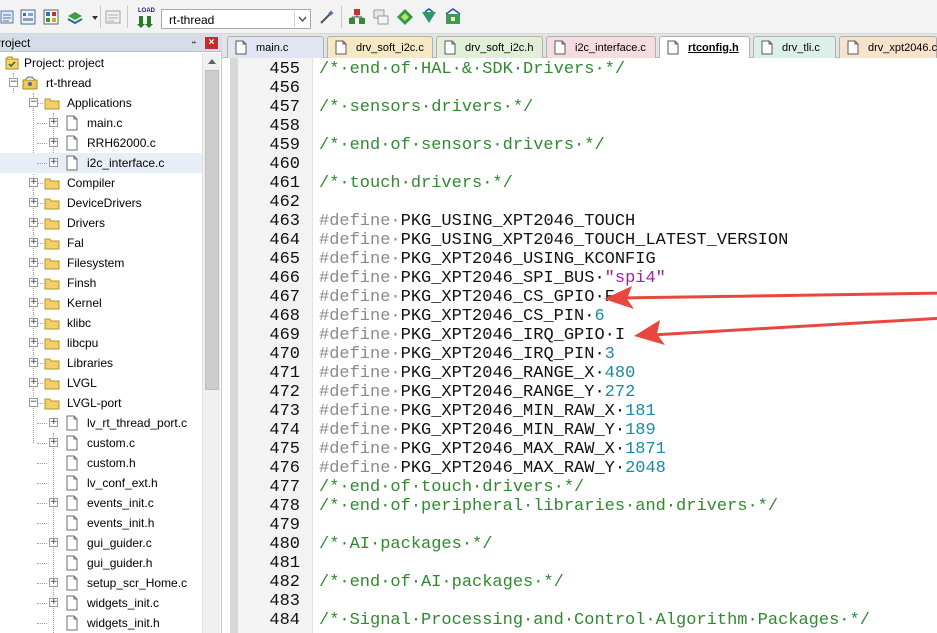  Describe the element at coordinates (101, 163) in the screenshot. I see `tree-file: + i2c_interface.c` at that location.